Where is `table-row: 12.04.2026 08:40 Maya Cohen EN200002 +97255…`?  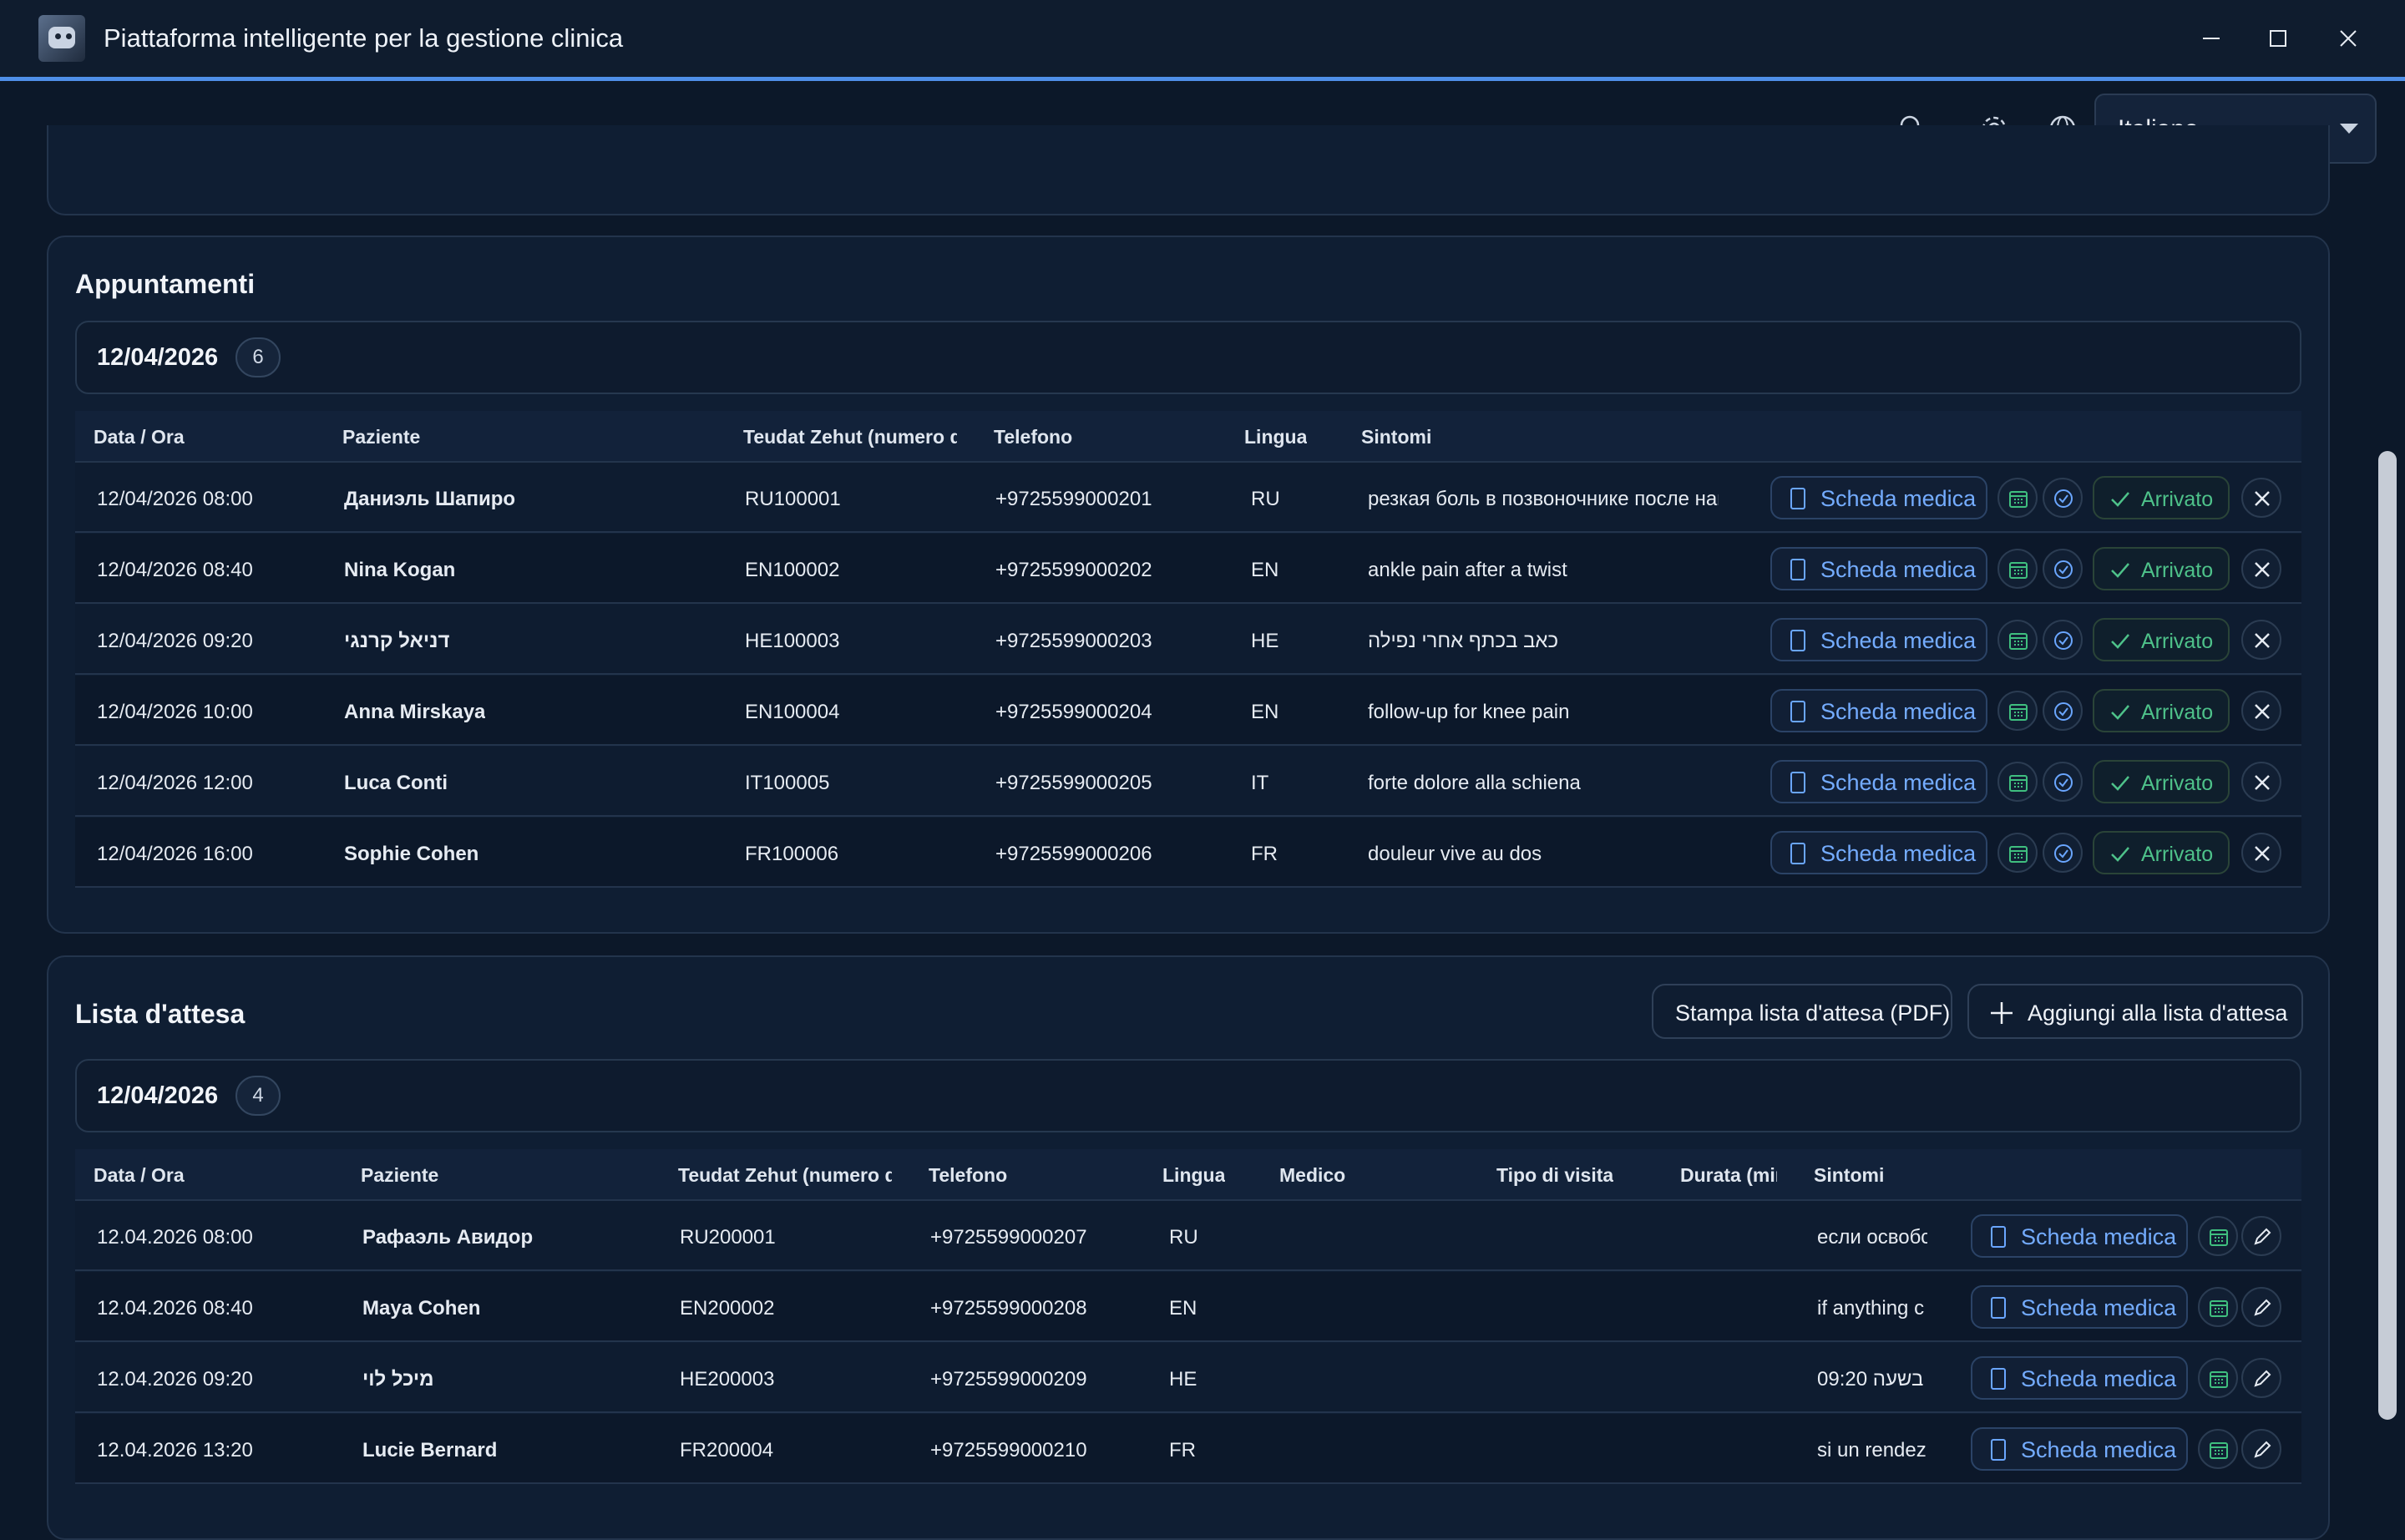 table-row: 12.04.2026 08:40 Maya Cohen EN200002 +97255… is located at coordinates (1188, 1307).